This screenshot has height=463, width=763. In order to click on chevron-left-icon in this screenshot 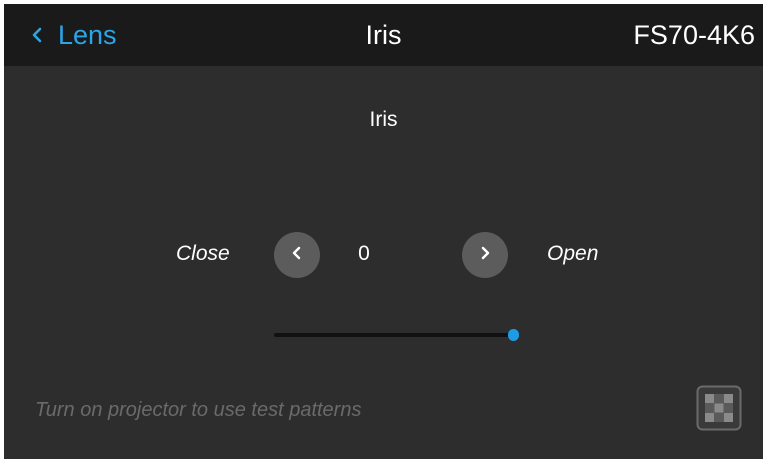, I will do `click(297, 255)`.